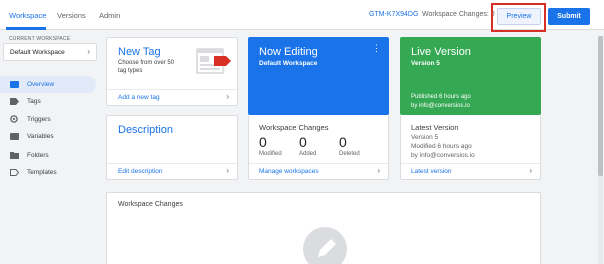  I want to click on tag-illustration-icon, so click(213, 61).